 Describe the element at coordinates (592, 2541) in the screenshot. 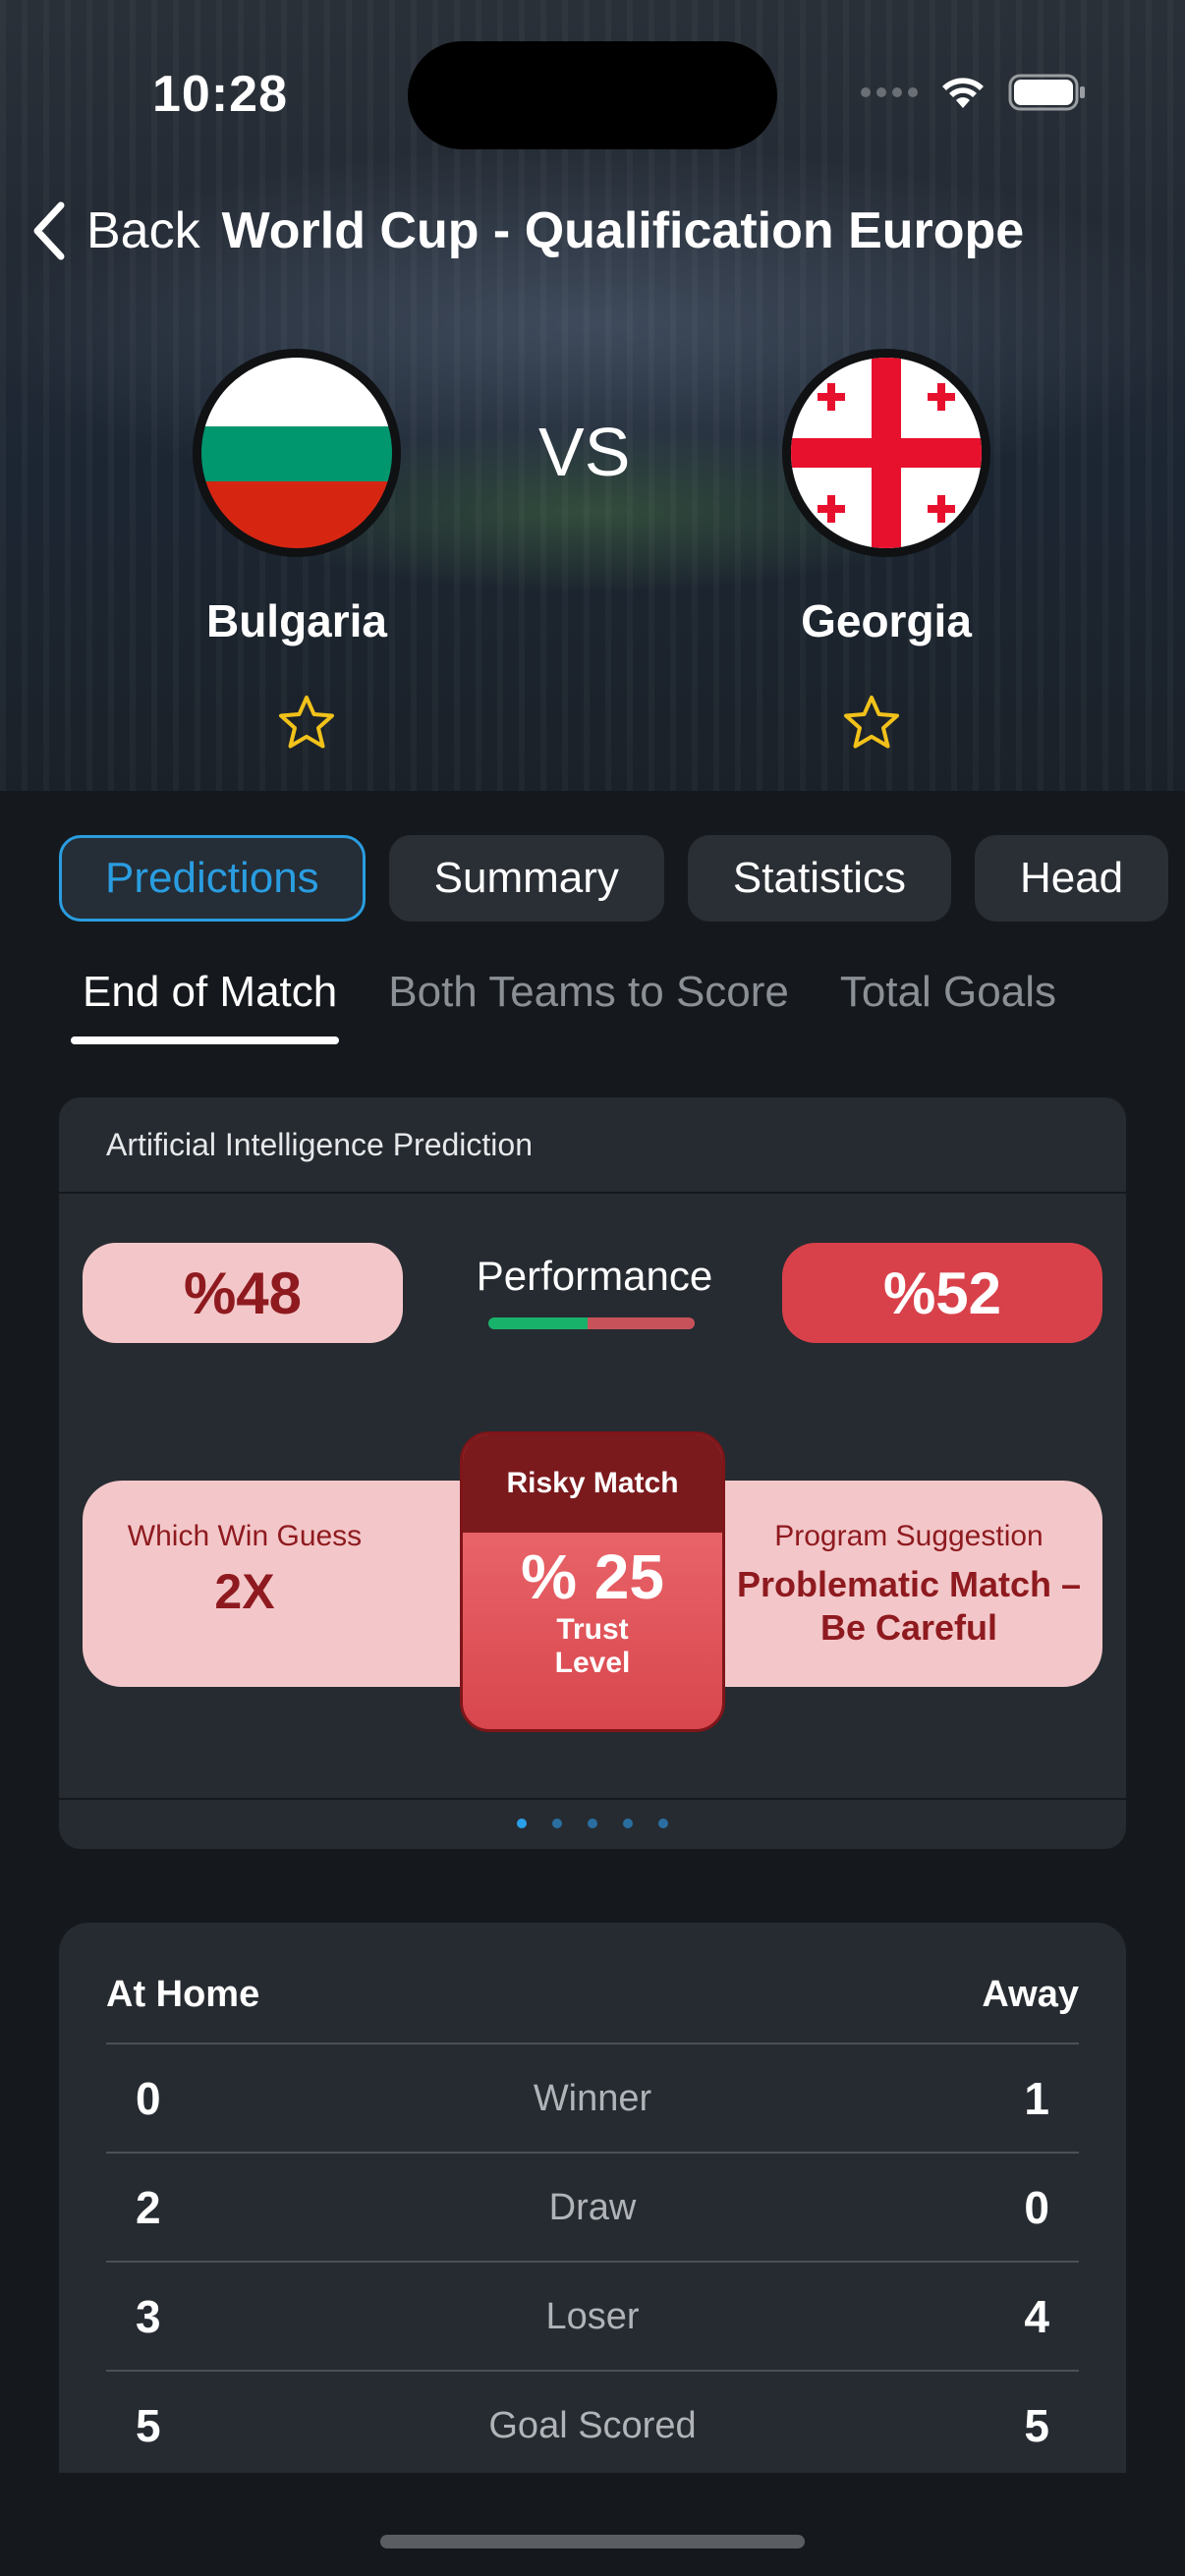

I see `home-indicator` at that location.